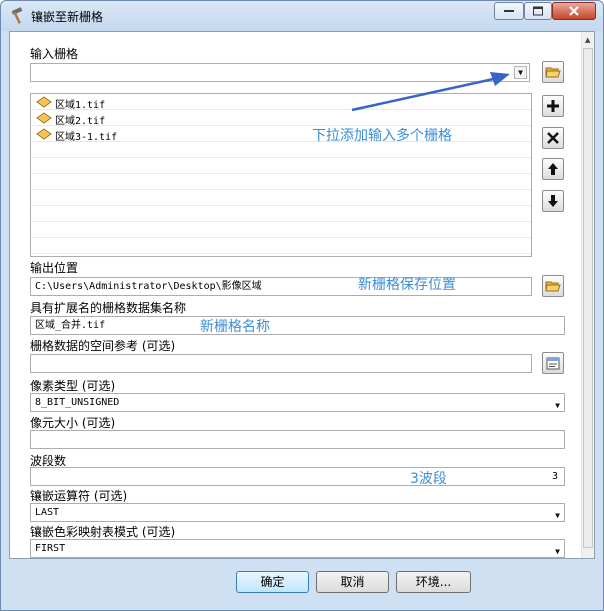 The height and width of the screenshot is (611, 604). Describe the element at coordinates (79, 496) in the screenshot. I see `mosaic-operator-label: 镶嵌运算符 (可选)` at that location.